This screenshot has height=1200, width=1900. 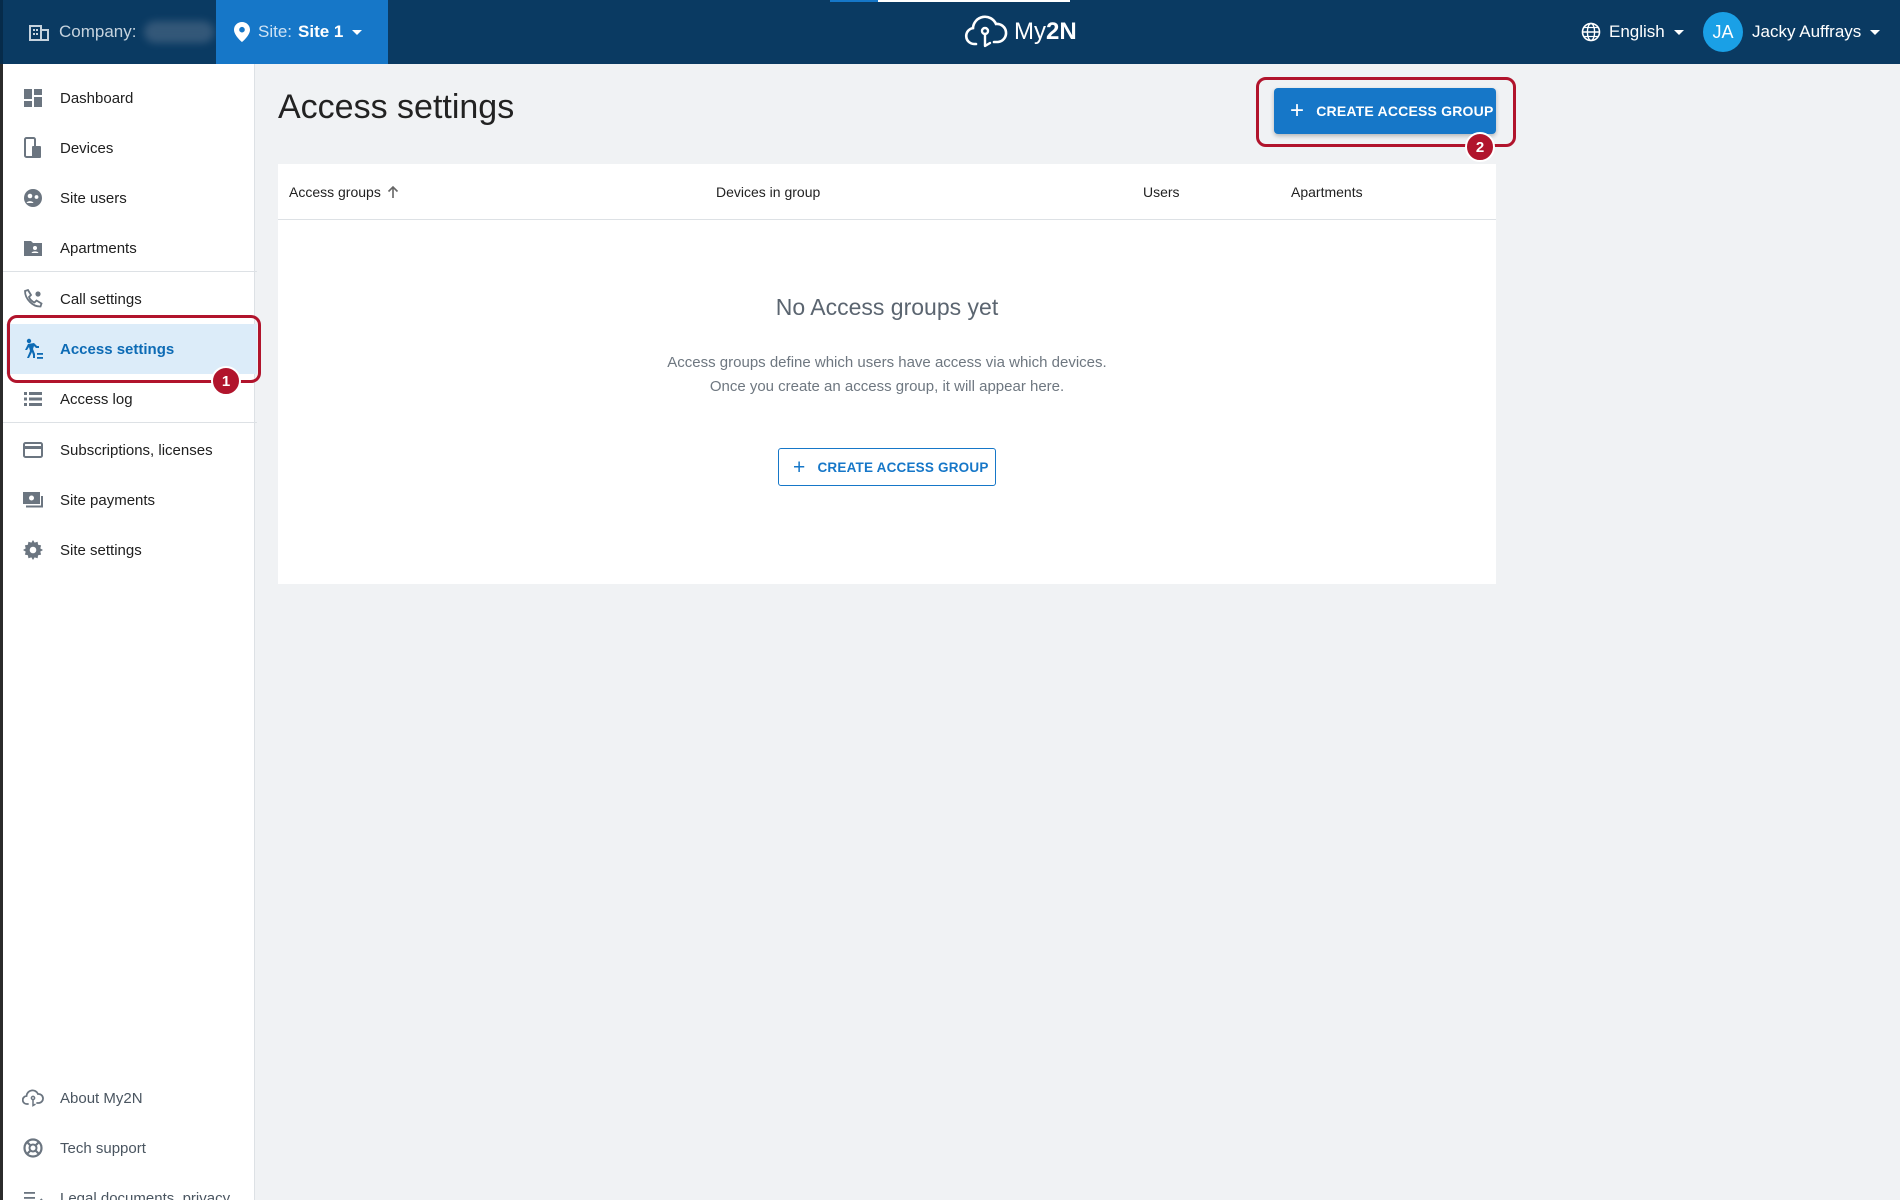 I want to click on nav-indicator, so click(x=974, y=1).